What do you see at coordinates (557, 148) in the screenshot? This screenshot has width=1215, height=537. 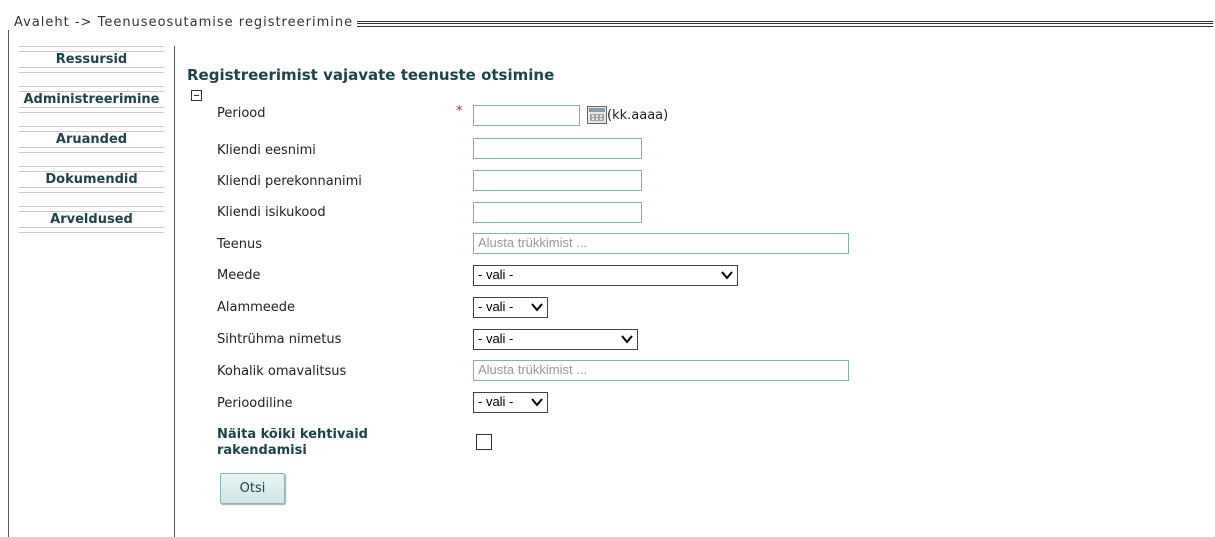 I see `eesnimi-input` at bounding box center [557, 148].